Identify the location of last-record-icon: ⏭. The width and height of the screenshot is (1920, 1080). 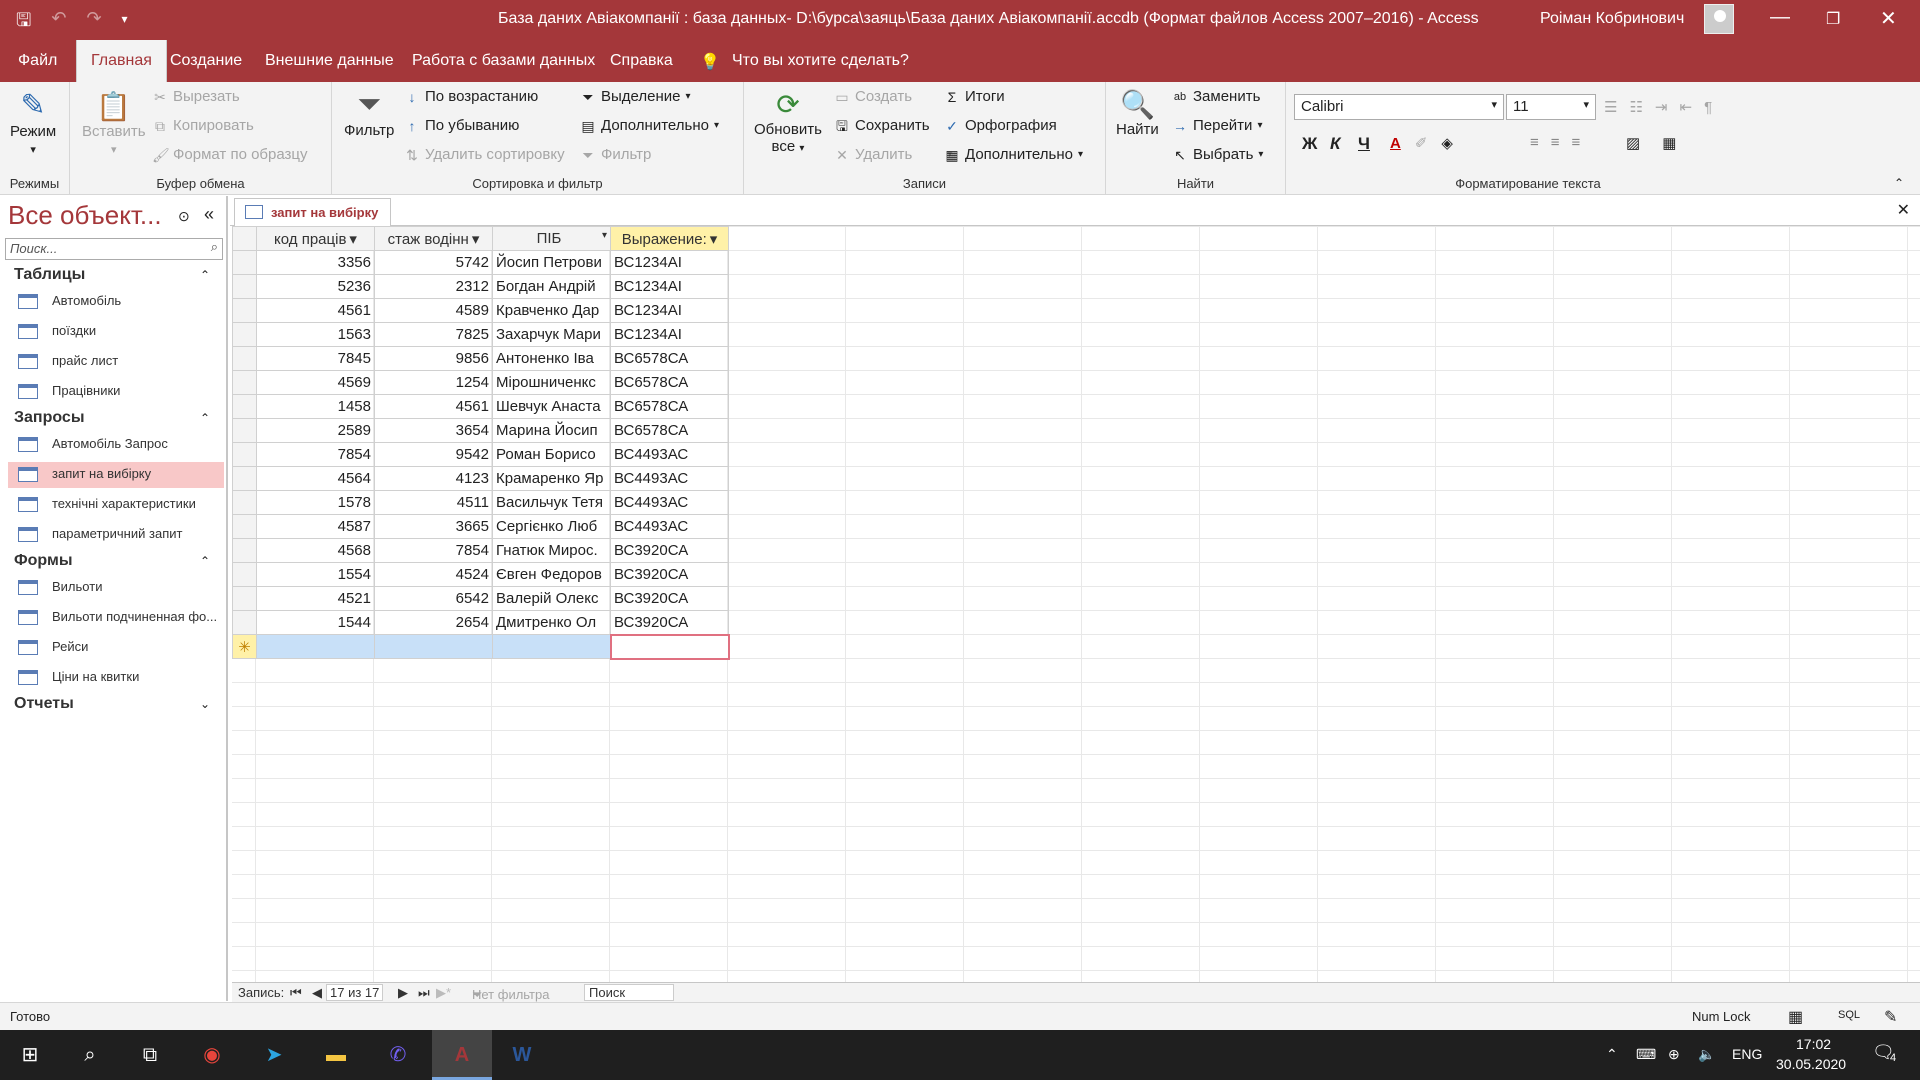
(424, 993).